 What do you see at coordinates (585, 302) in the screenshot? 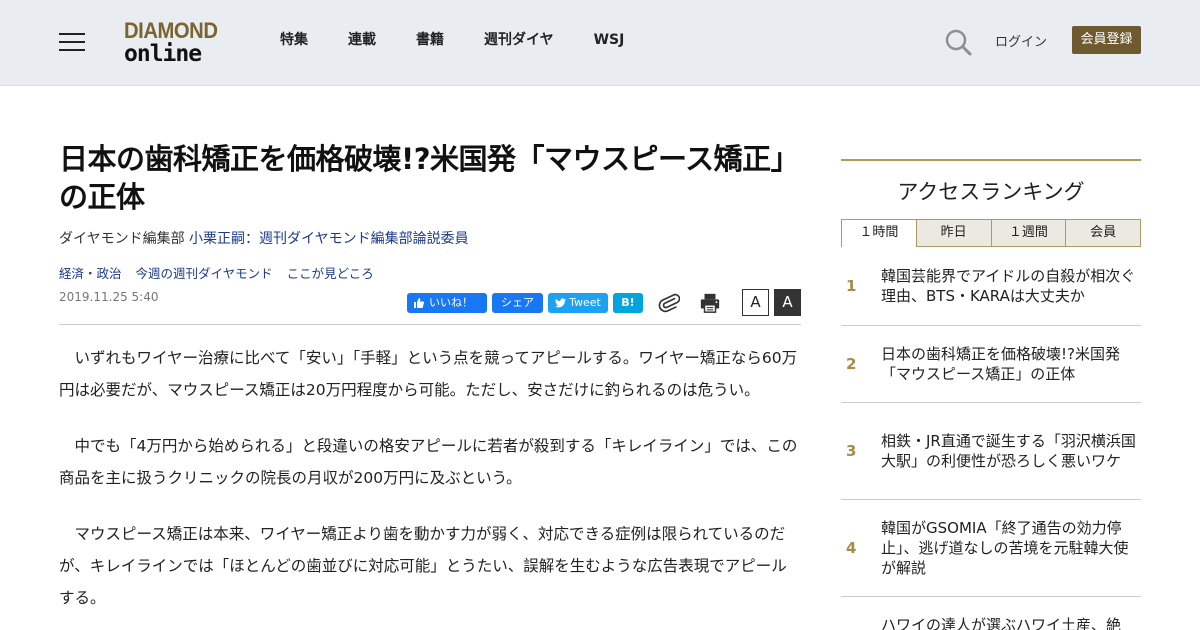
I see `tweet-label: Tweet` at bounding box center [585, 302].